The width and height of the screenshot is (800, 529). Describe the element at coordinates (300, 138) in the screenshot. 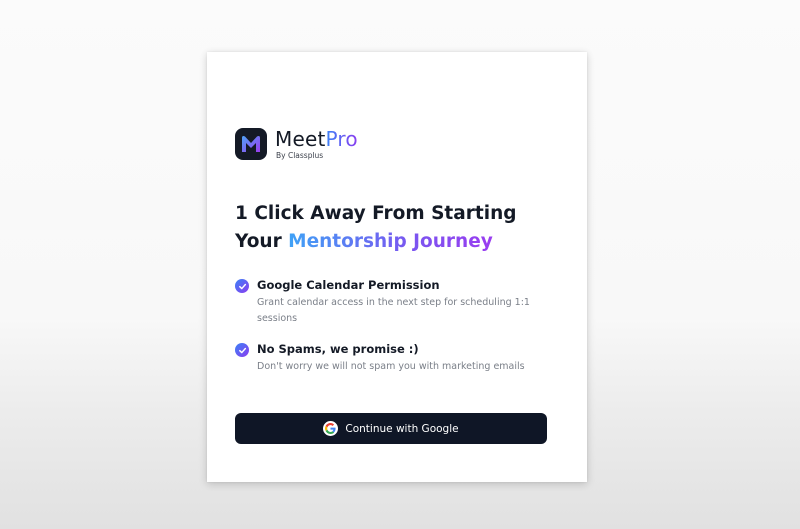

I see `brand-name-main: Meet` at that location.